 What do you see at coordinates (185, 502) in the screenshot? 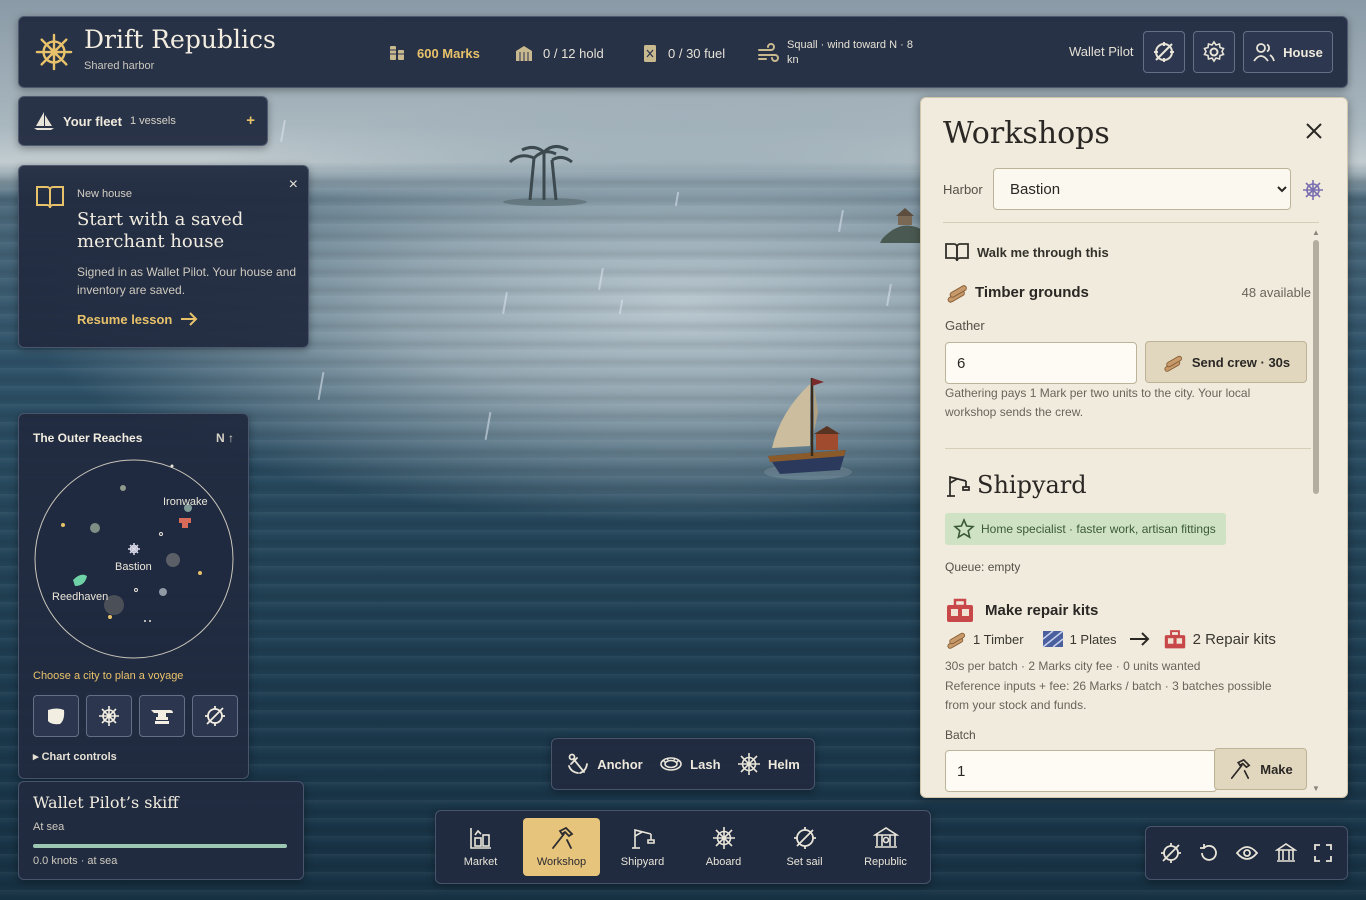
I see `map-city-ironwake: Ironwake` at bounding box center [185, 502].